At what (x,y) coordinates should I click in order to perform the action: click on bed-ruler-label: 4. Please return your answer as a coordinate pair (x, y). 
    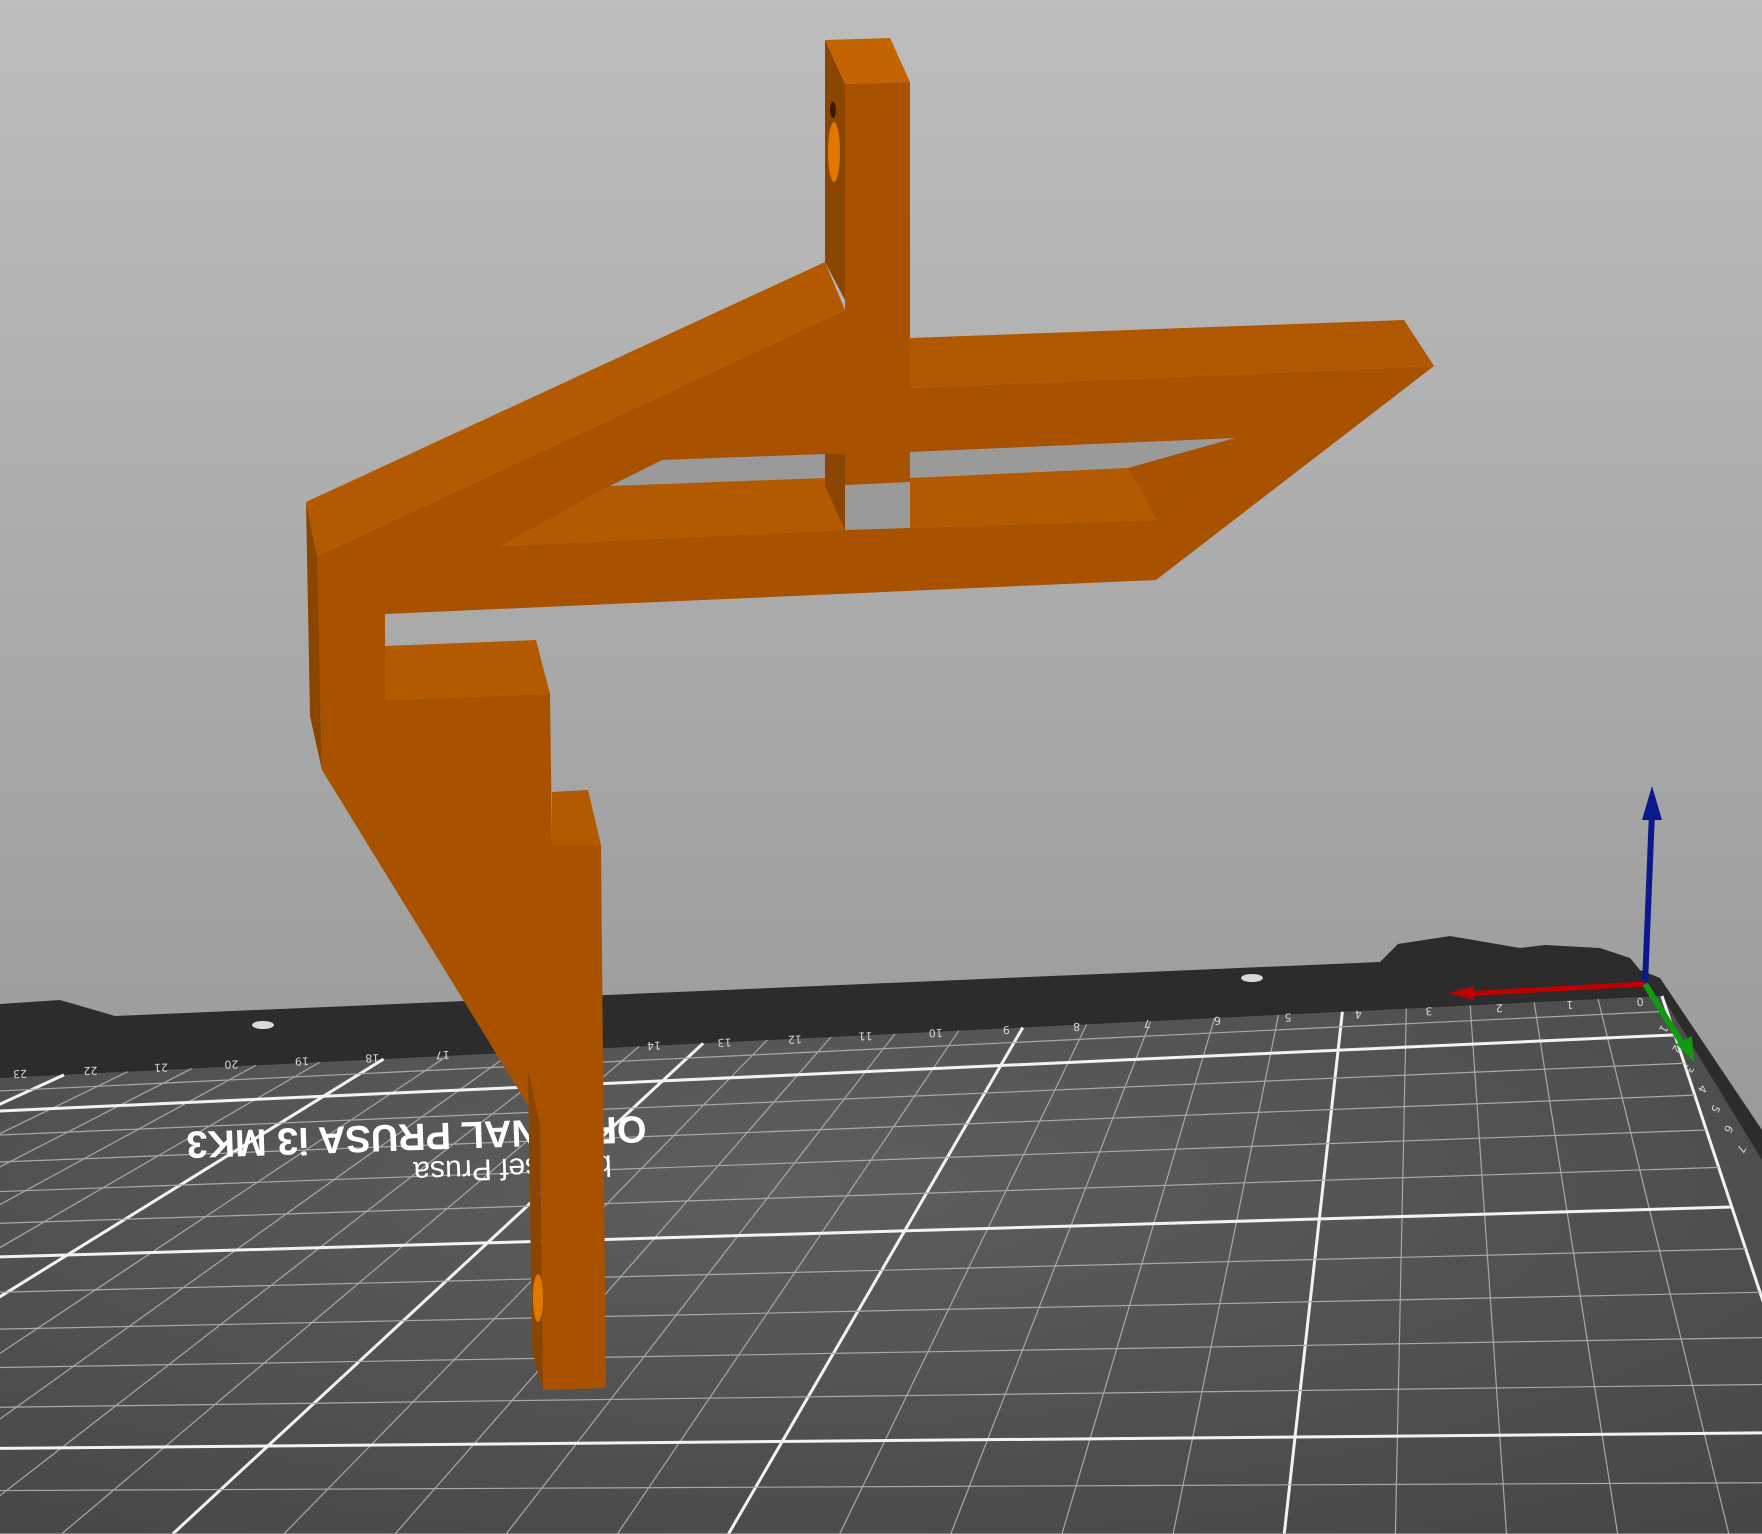
    Looking at the image, I should click on (1358, 1013).